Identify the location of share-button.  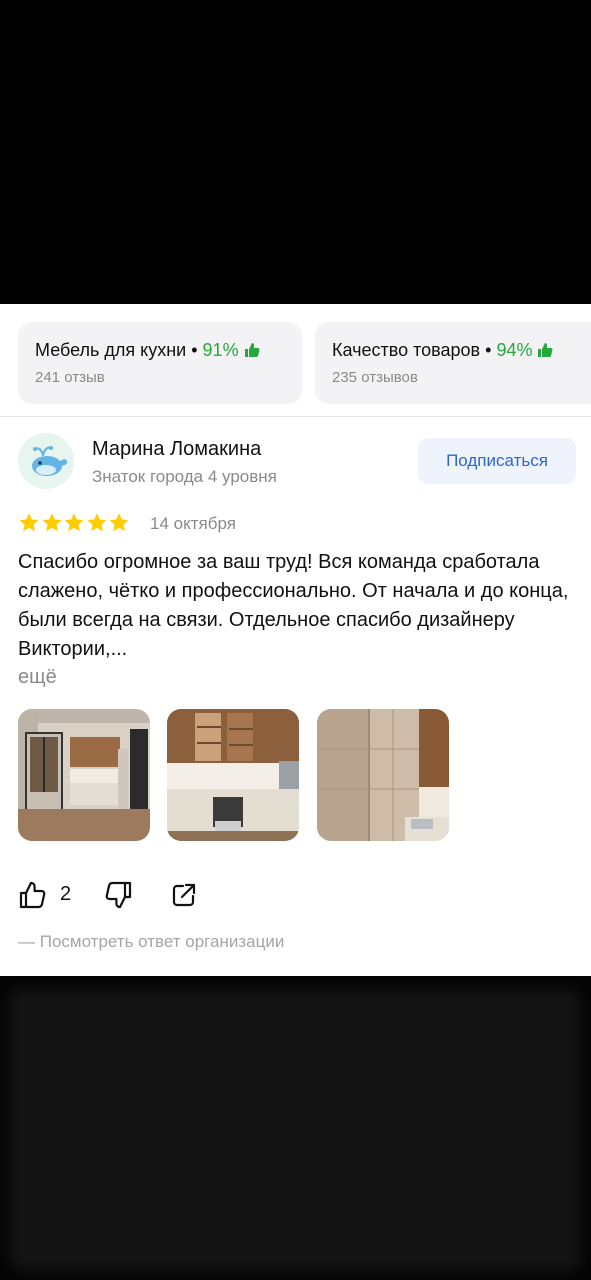
(185, 896).